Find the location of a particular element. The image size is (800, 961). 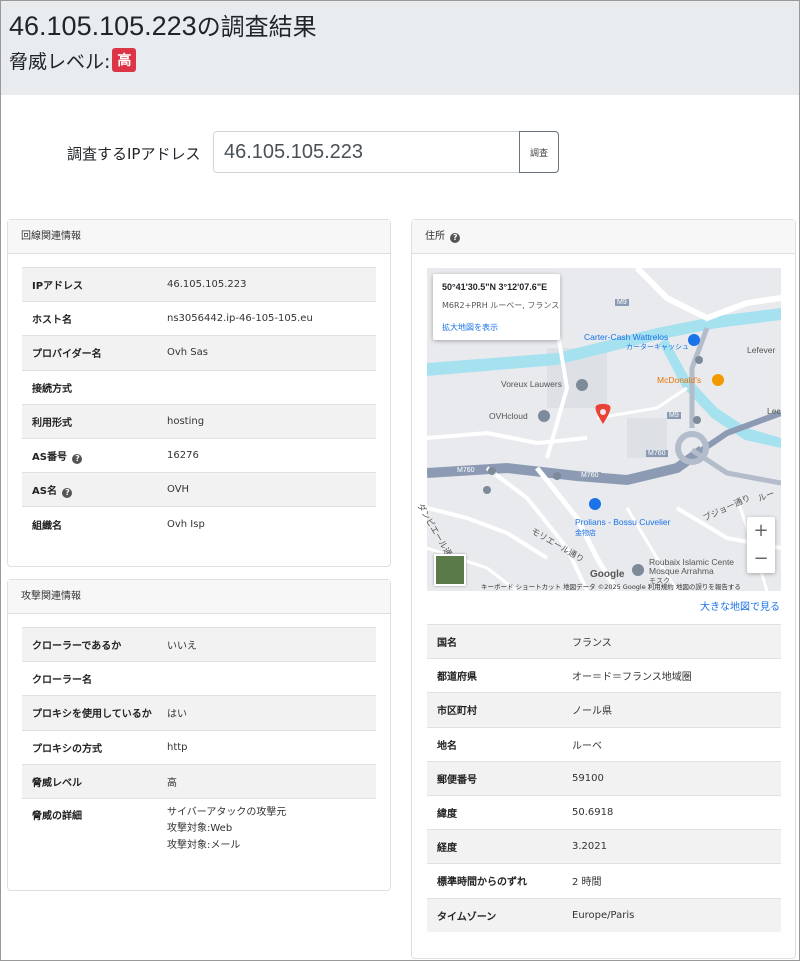

google-logo: Google is located at coordinates (607, 574).